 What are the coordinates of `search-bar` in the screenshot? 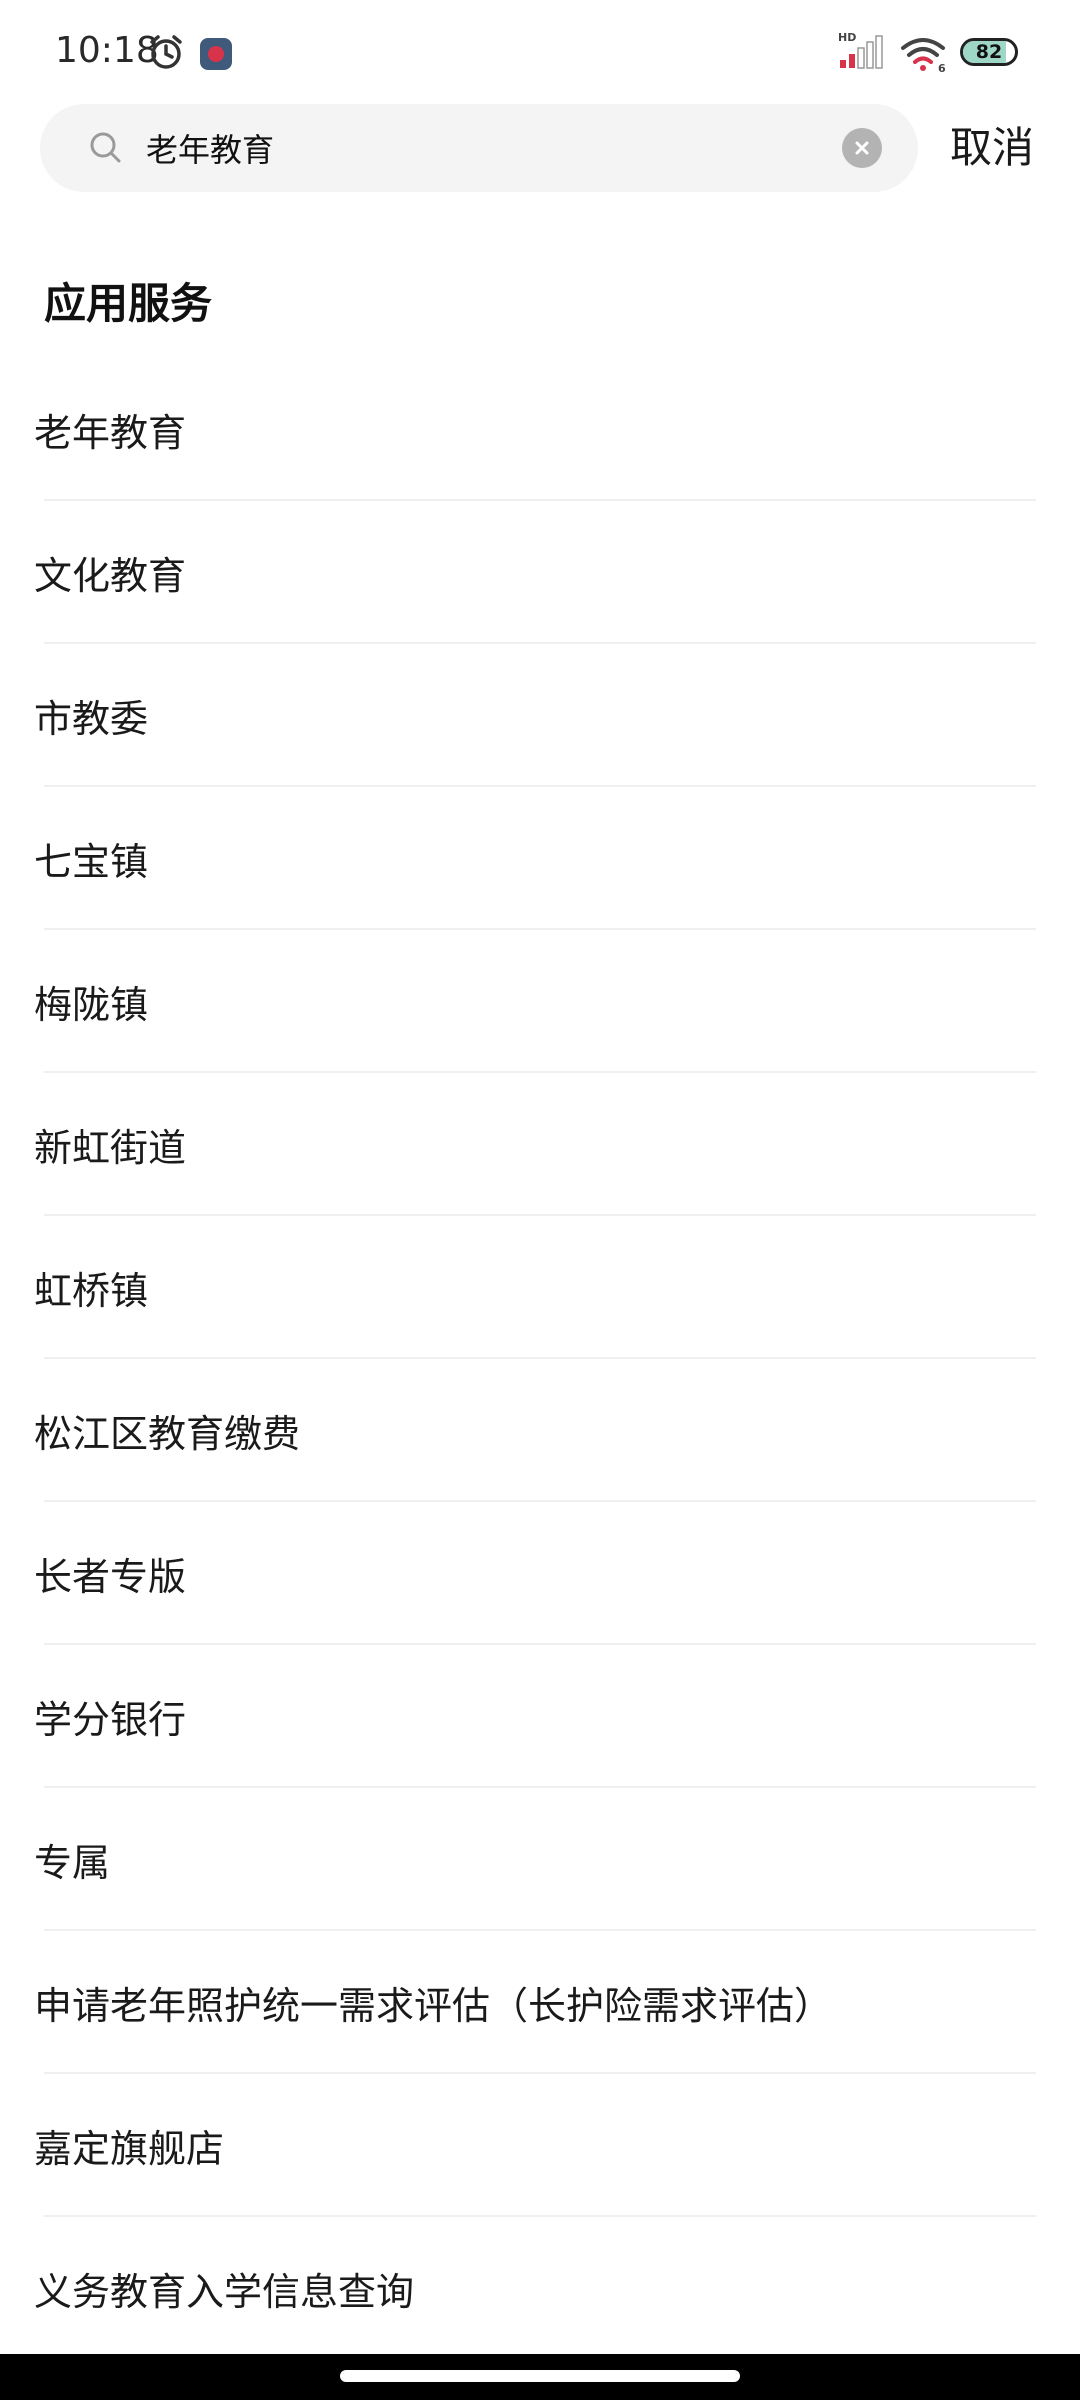 It's located at (479, 148).